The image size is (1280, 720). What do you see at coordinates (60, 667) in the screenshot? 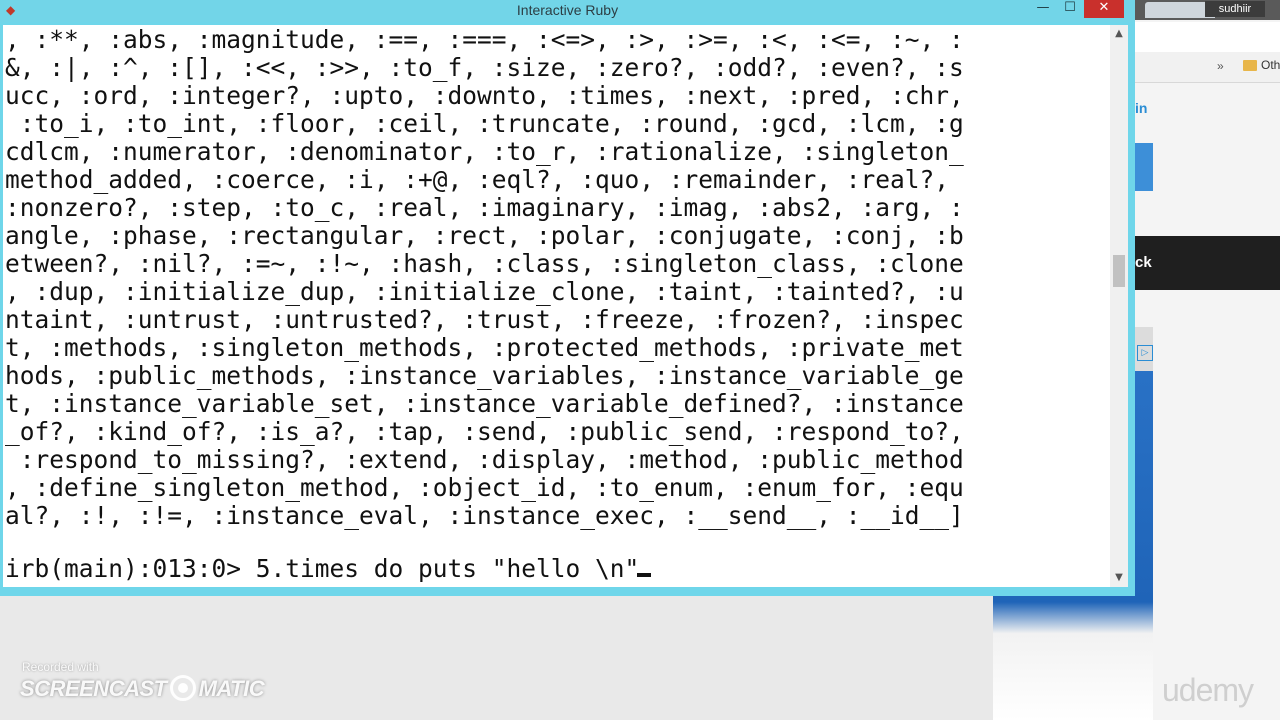
I see `recorded-with-label: Recorded with` at bounding box center [60, 667].